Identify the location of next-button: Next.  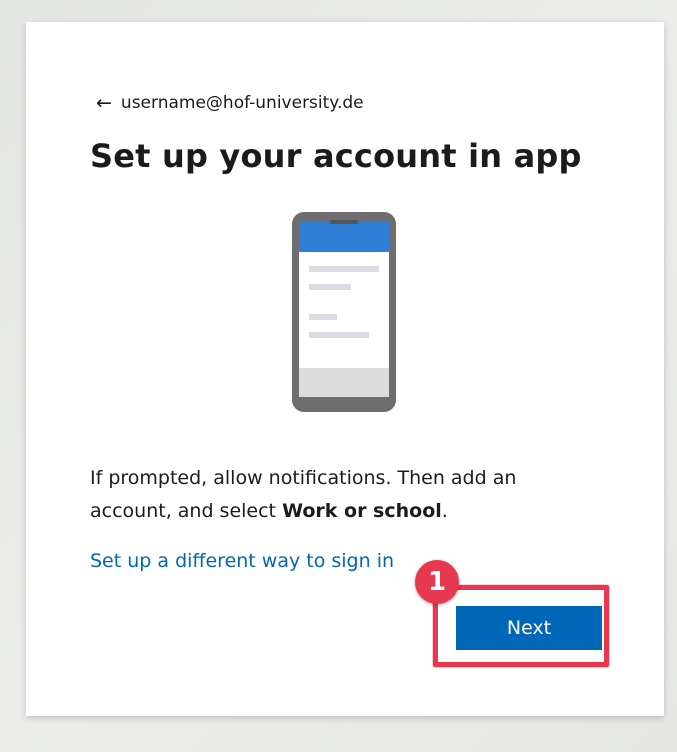
(529, 628).